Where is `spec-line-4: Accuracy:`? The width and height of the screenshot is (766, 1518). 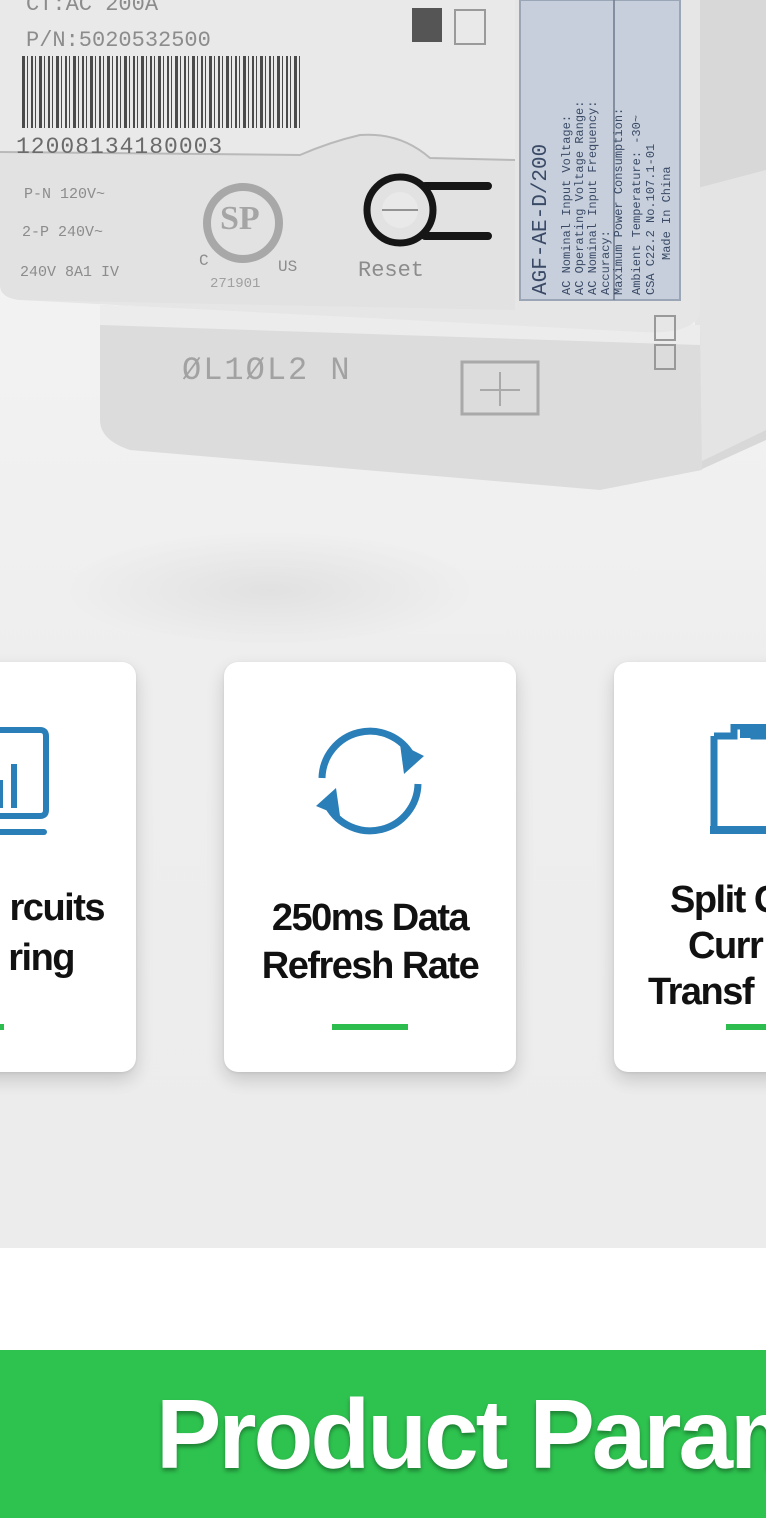
spec-line-4: Accuracy: is located at coordinates (606, 262).